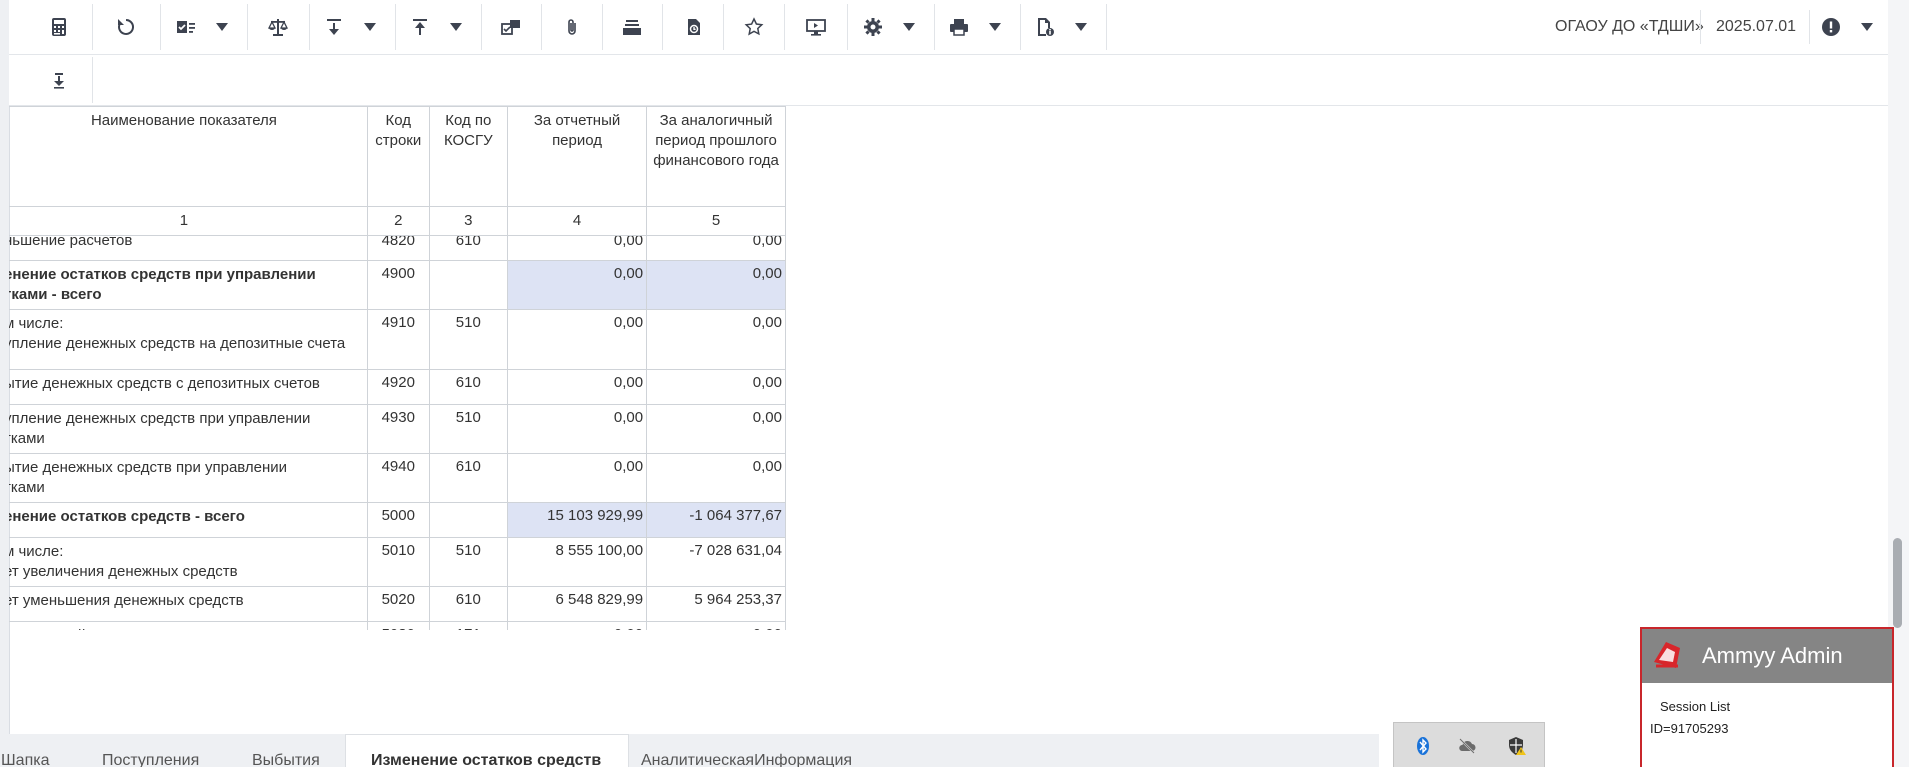  I want to click on row-name-cell: ет уменьшения денежных средств, so click(188, 604).